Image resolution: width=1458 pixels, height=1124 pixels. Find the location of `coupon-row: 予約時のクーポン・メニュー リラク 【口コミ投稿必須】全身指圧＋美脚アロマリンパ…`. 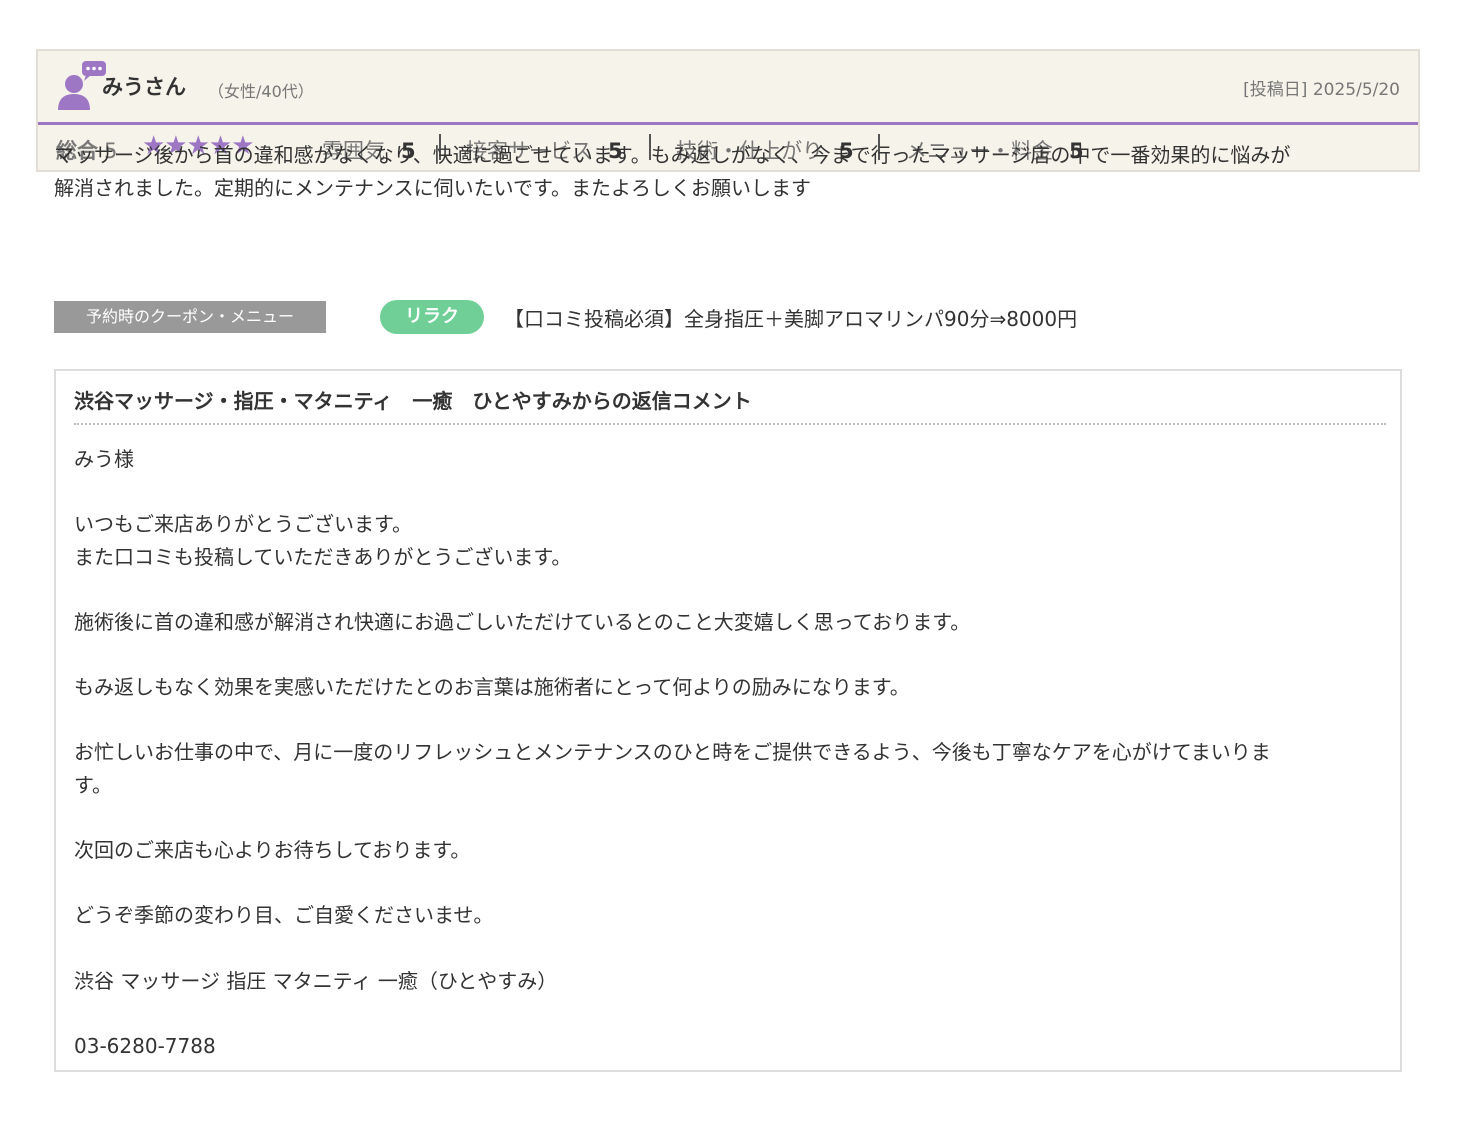

coupon-row: 予約時のクーポン・メニュー リラク 【口コミ投稿必須】全身指圧＋美脚アロマリンパ… is located at coordinates (734, 317).